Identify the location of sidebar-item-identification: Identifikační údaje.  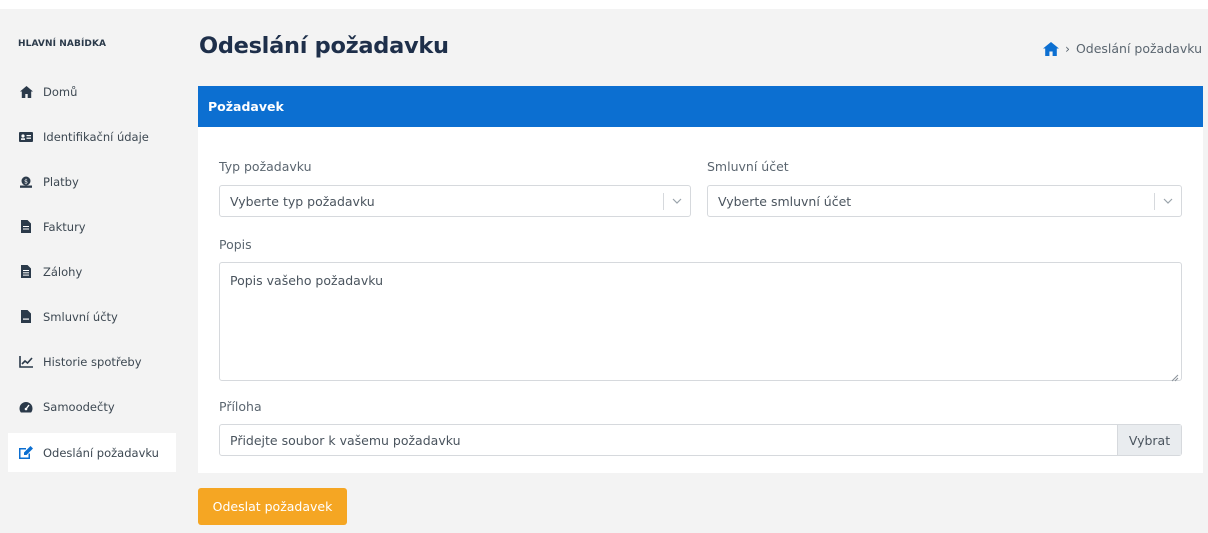
(92, 136).